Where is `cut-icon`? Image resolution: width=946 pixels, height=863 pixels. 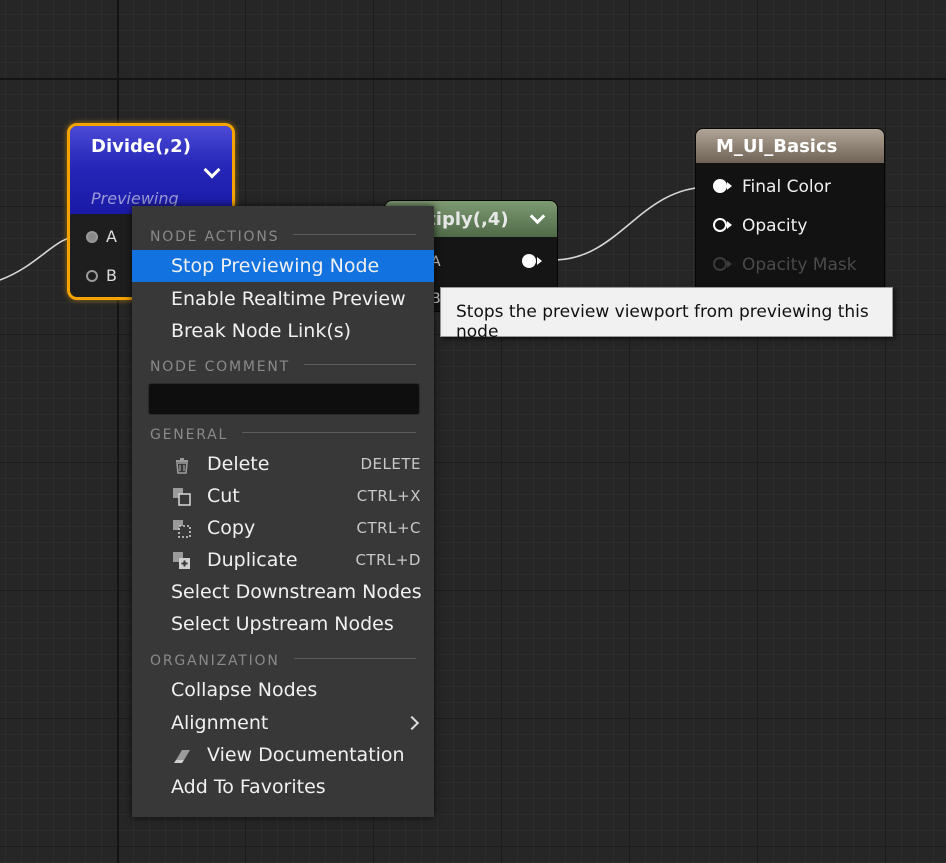
cut-icon is located at coordinates (182, 497).